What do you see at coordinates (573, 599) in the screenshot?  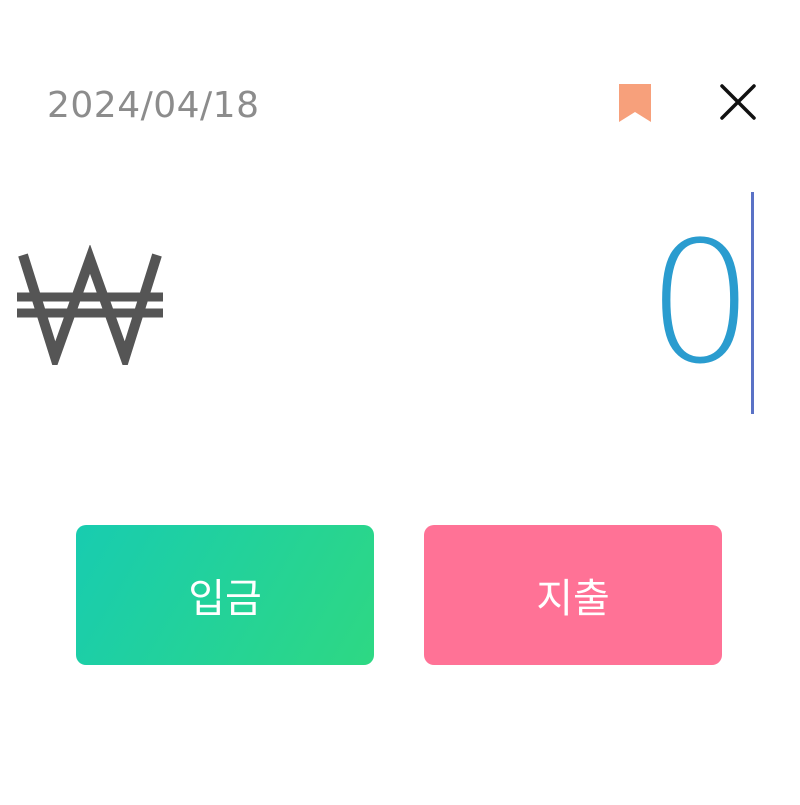 I see `expense-button-label: 지출` at bounding box center [573, 599].